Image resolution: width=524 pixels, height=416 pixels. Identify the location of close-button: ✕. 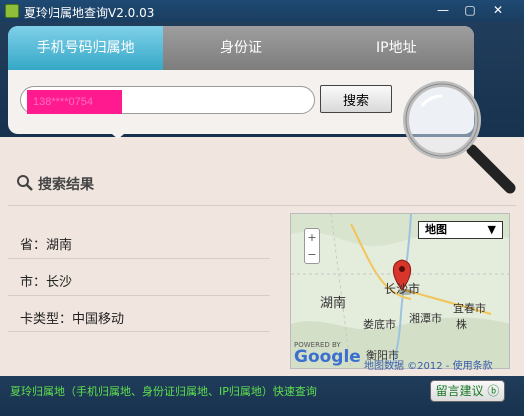
(498, 10).